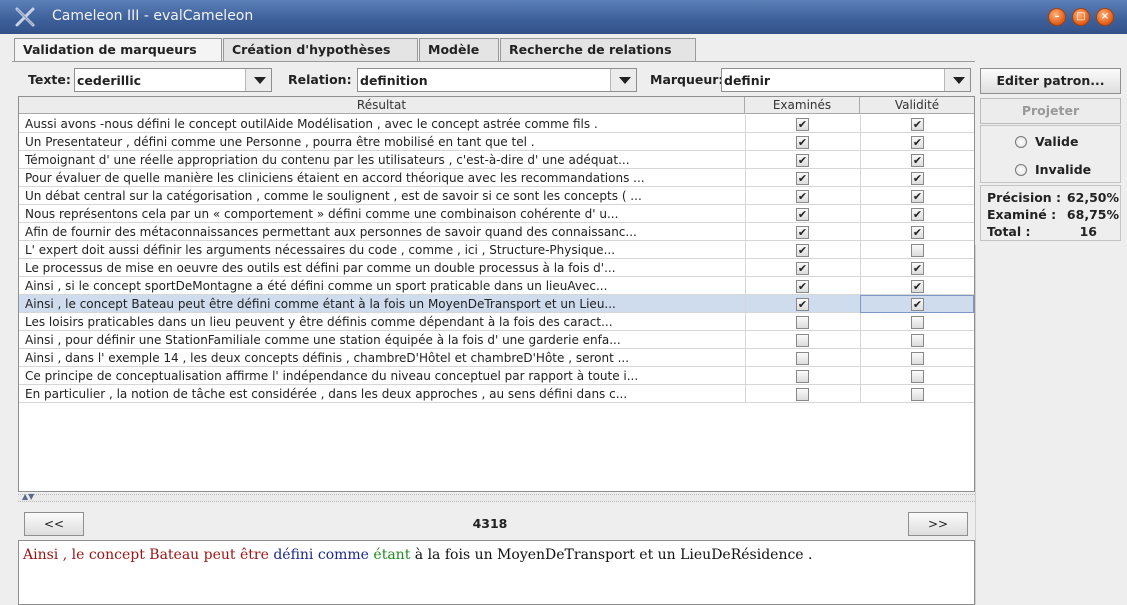 The image size is (1127, 605). I want to click on sentence-context-before: Ainsi , le concept Bateau peut être, so click(148, 555).